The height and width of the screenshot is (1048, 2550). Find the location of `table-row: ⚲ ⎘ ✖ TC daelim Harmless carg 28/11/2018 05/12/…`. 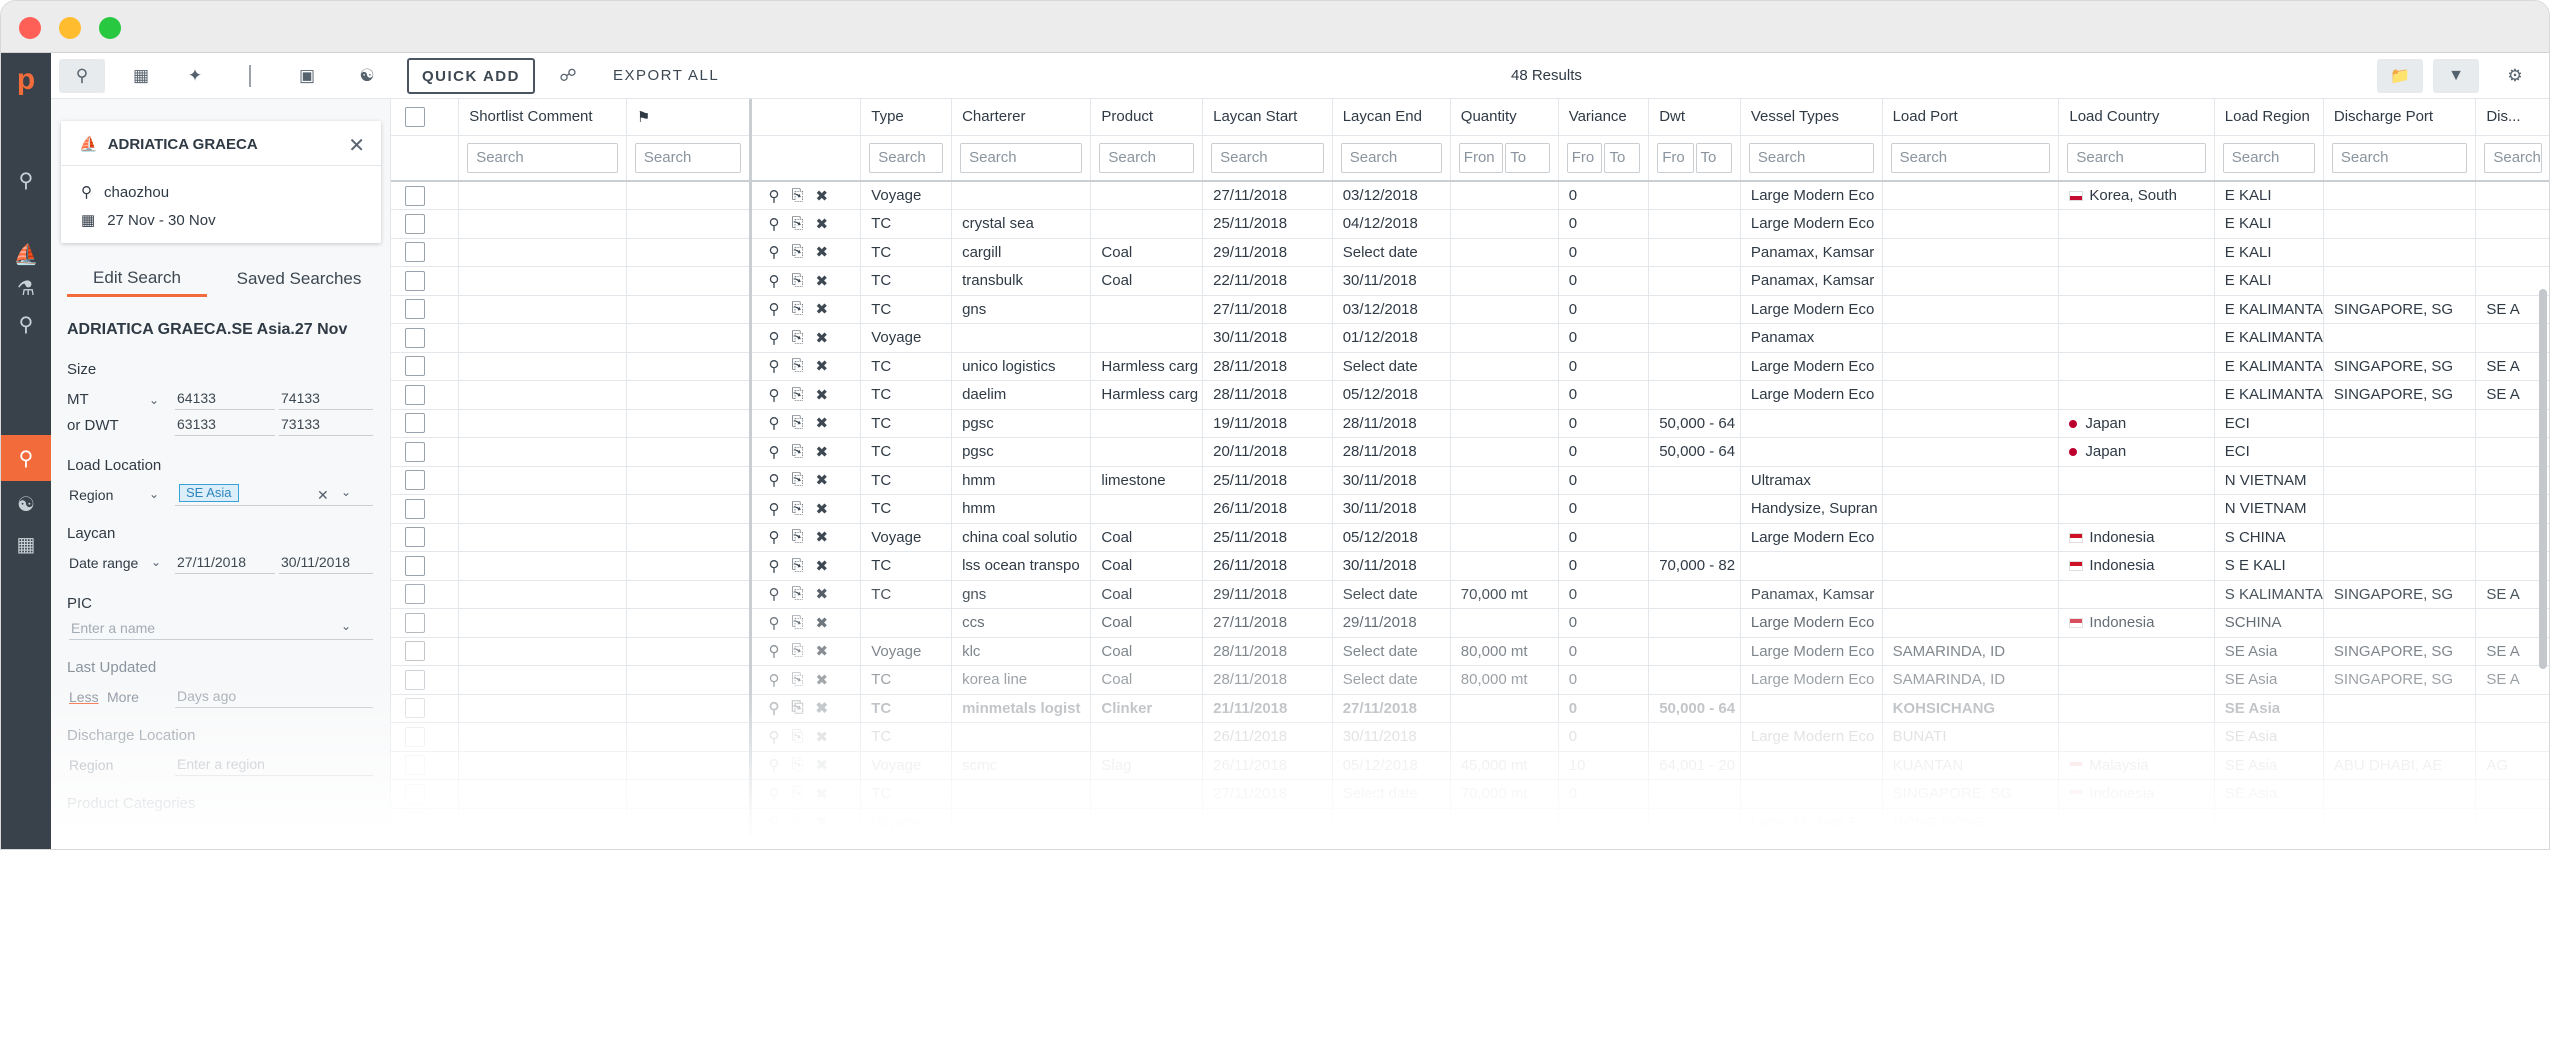

table-row: ⚲ ⎘ ✖ TC daelim Harmless carg 28/11/2018 05/12/… is located at coordinates (1470, 395).